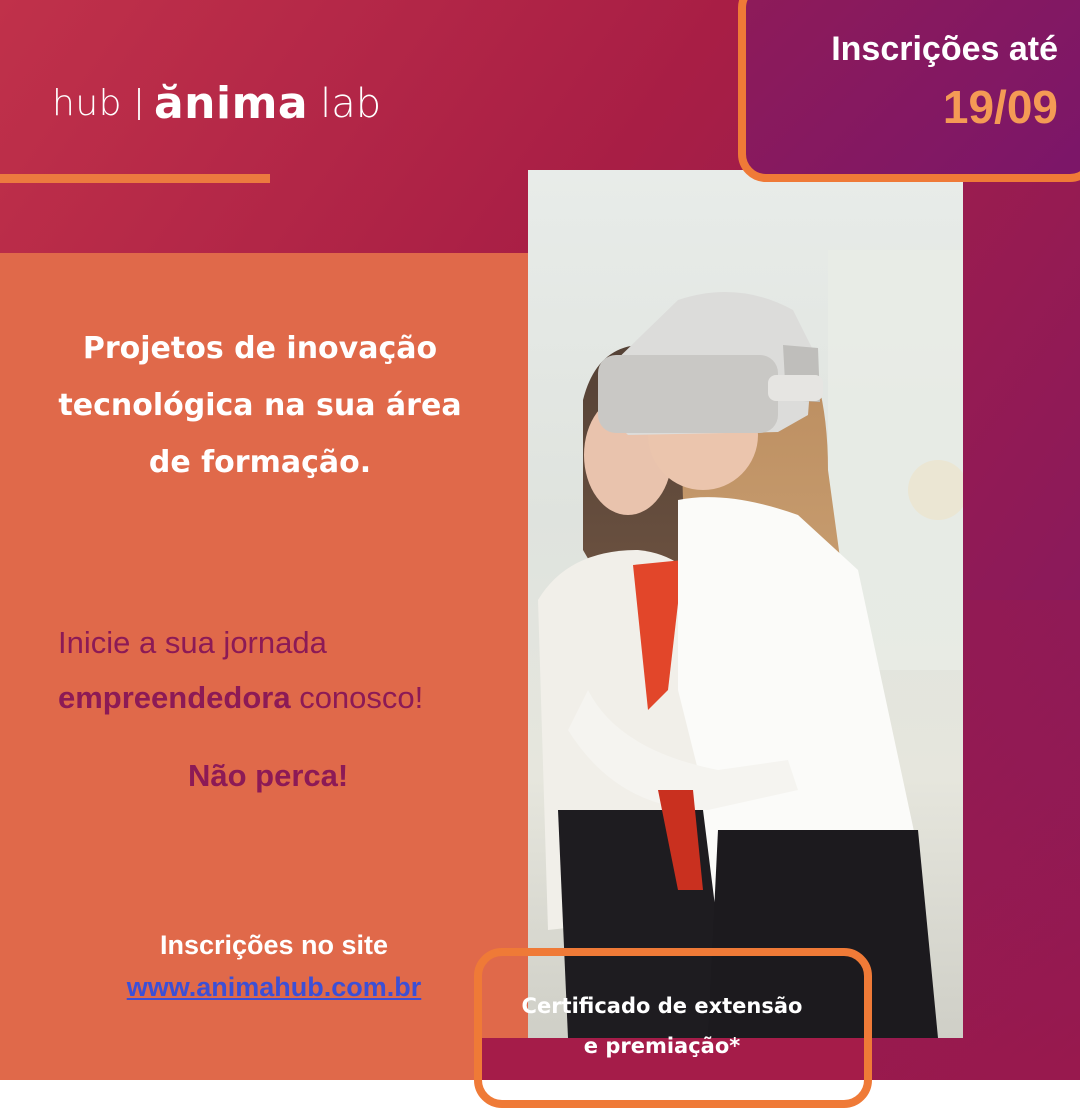  Describe the element at coordinates (87, 103) in the screenshot. I see `logo-hub-text: hub` at that location.